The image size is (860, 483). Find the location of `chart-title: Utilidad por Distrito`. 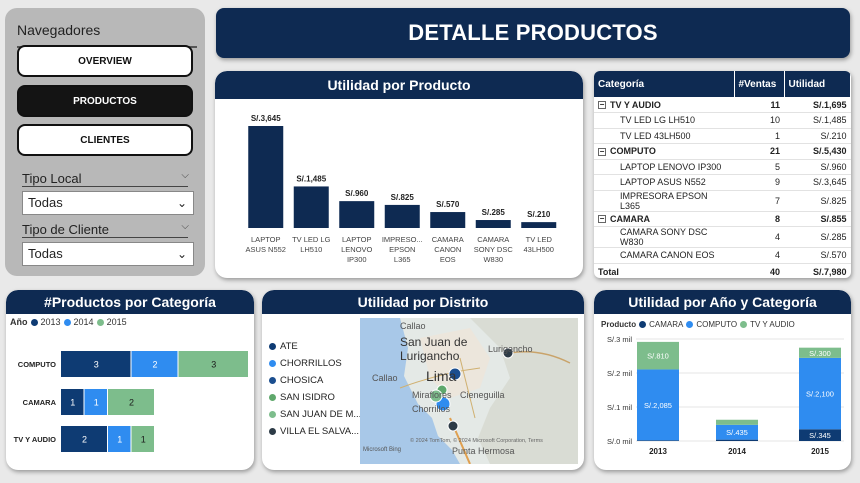

chart-title: Utilidad por Distrito is located at coordinates (423, 302).